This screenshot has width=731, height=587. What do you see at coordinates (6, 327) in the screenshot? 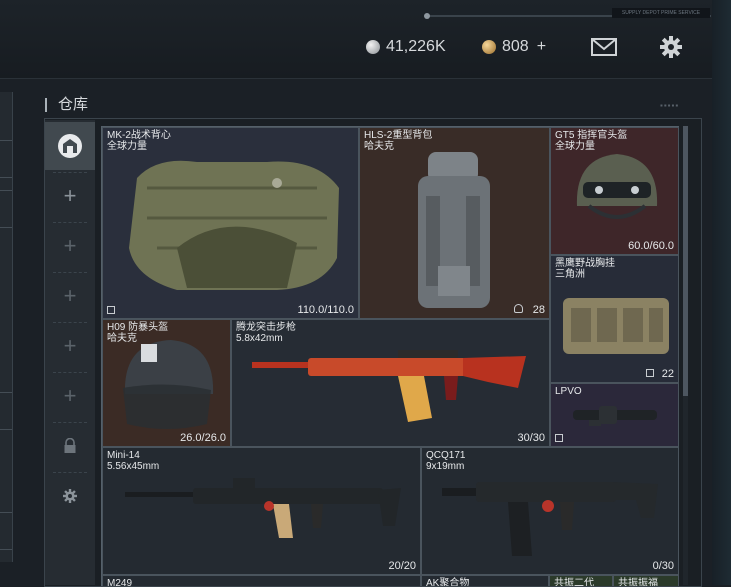
I see `left-edge-panel` at bounding box center [6, 327].